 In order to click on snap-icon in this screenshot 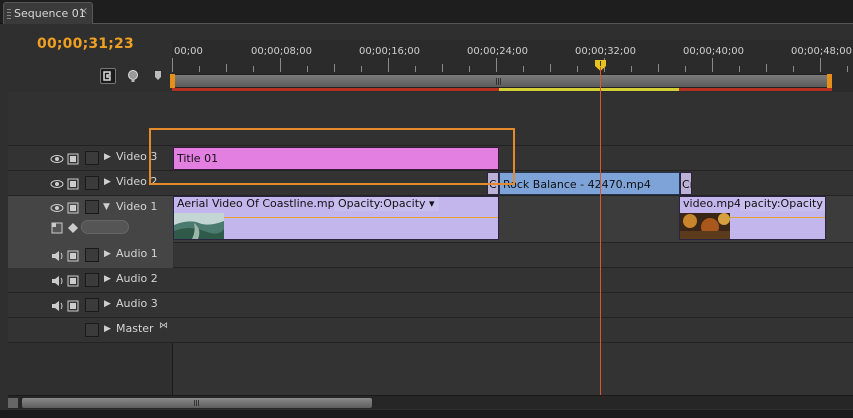, I will do `click(108, 76)`.